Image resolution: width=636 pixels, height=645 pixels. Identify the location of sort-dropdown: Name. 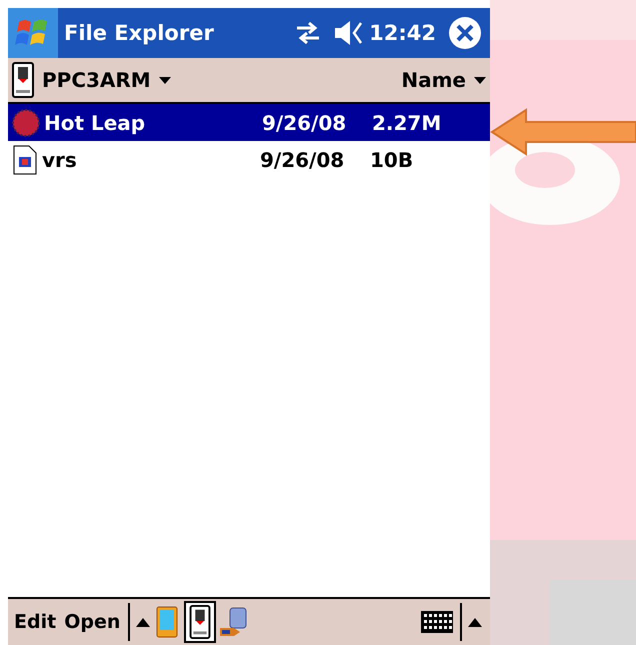
(443, 80).